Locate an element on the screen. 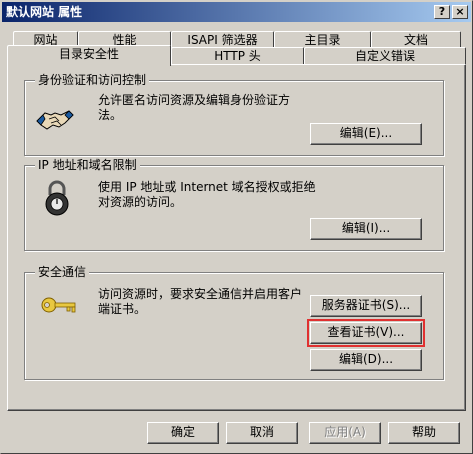 The image size is (473, 454). ip-group-title: IP 地址和域名限制 is located at coordinates (87, 165).